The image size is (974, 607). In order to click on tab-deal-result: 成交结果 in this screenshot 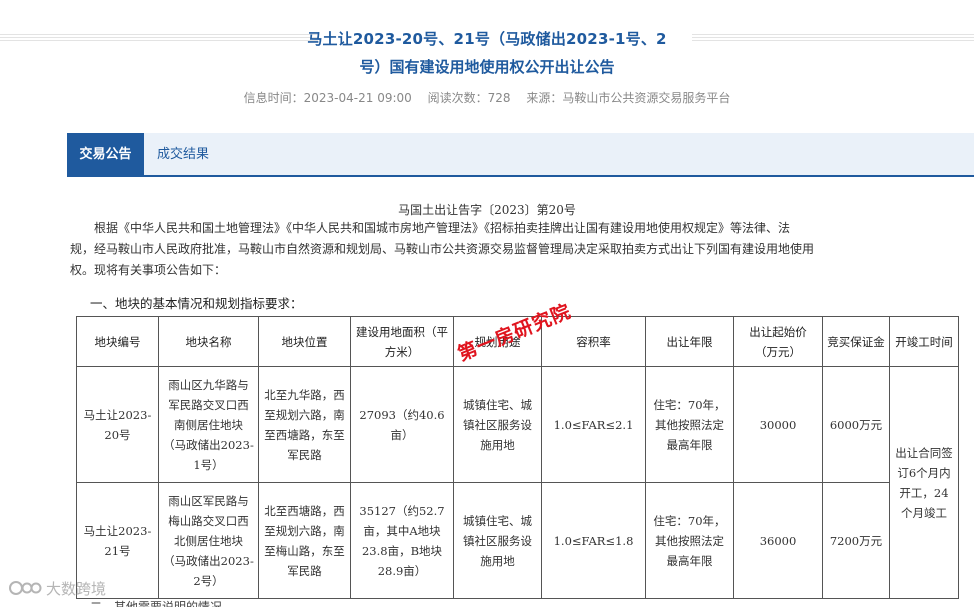, I will do `click(183, 155)`.